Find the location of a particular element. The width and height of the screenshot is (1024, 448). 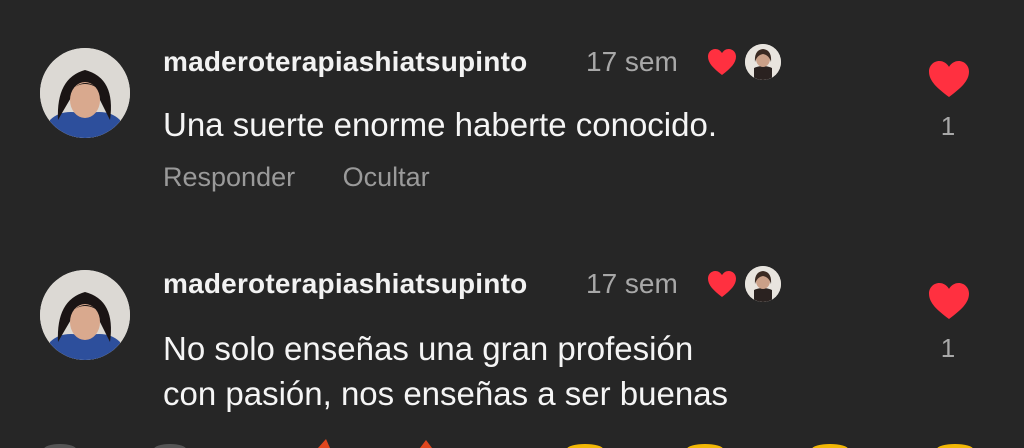

comment-text-line: No solo enseñas una gran profesión is located at coordinates (428, 348).